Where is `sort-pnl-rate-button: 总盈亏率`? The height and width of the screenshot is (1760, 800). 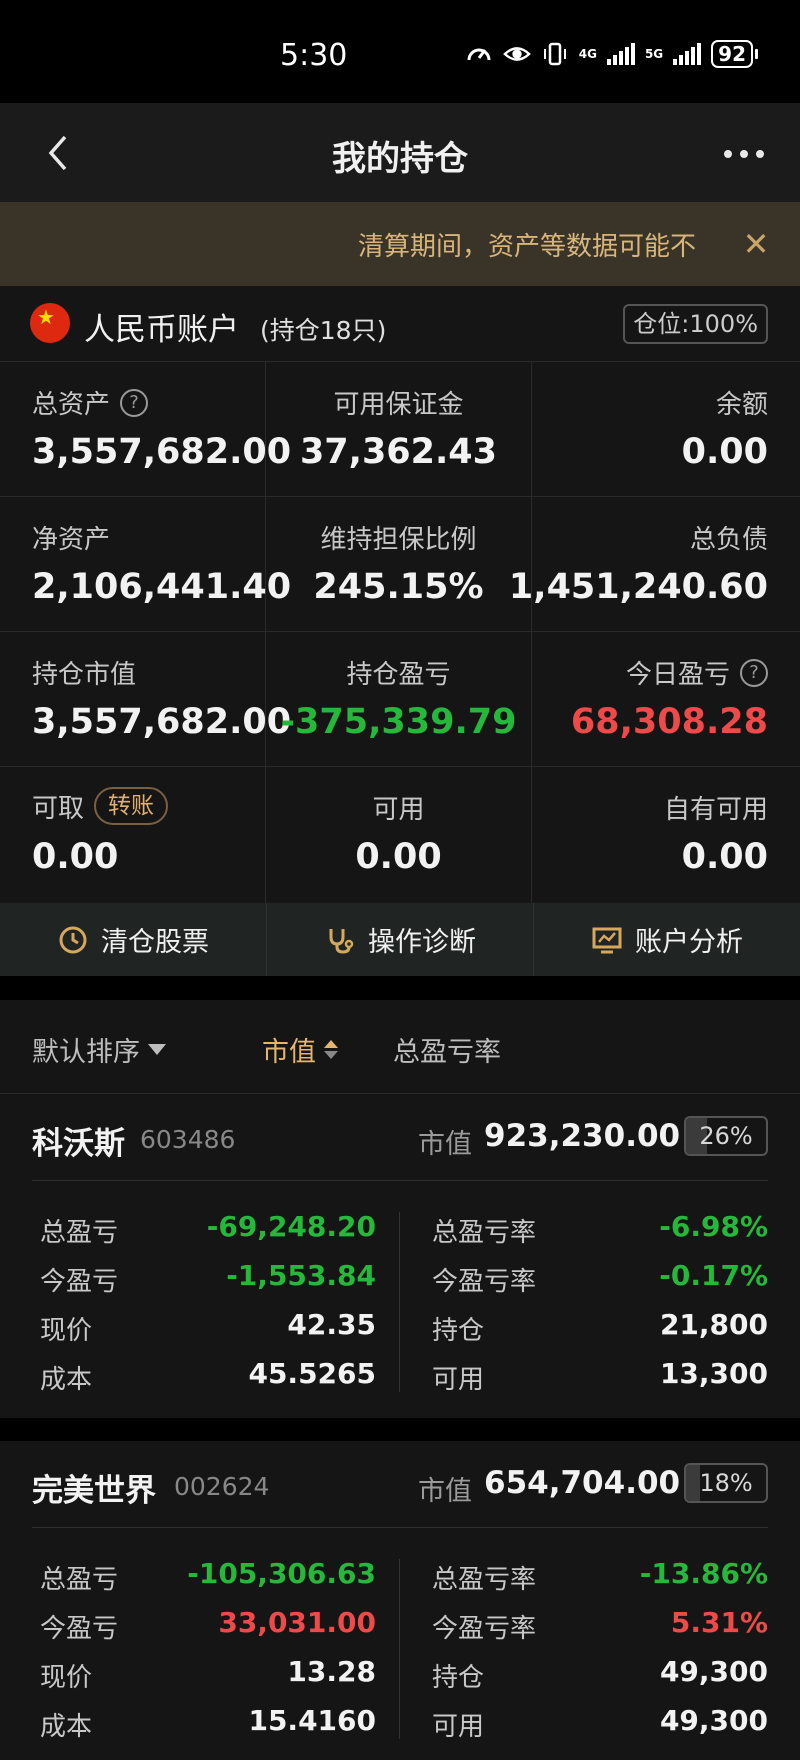 sort-pnl-rate-button: 总盈亏率 is located at coordinates (447, 1049).